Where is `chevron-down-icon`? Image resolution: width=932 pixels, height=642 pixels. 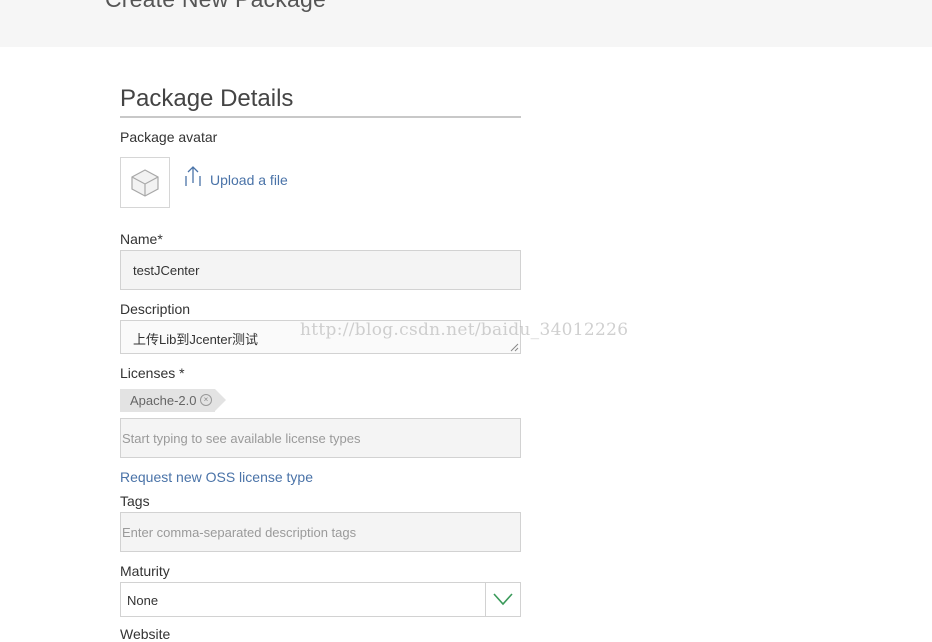 chevron-down-icon is located at coordinates (503, 599).